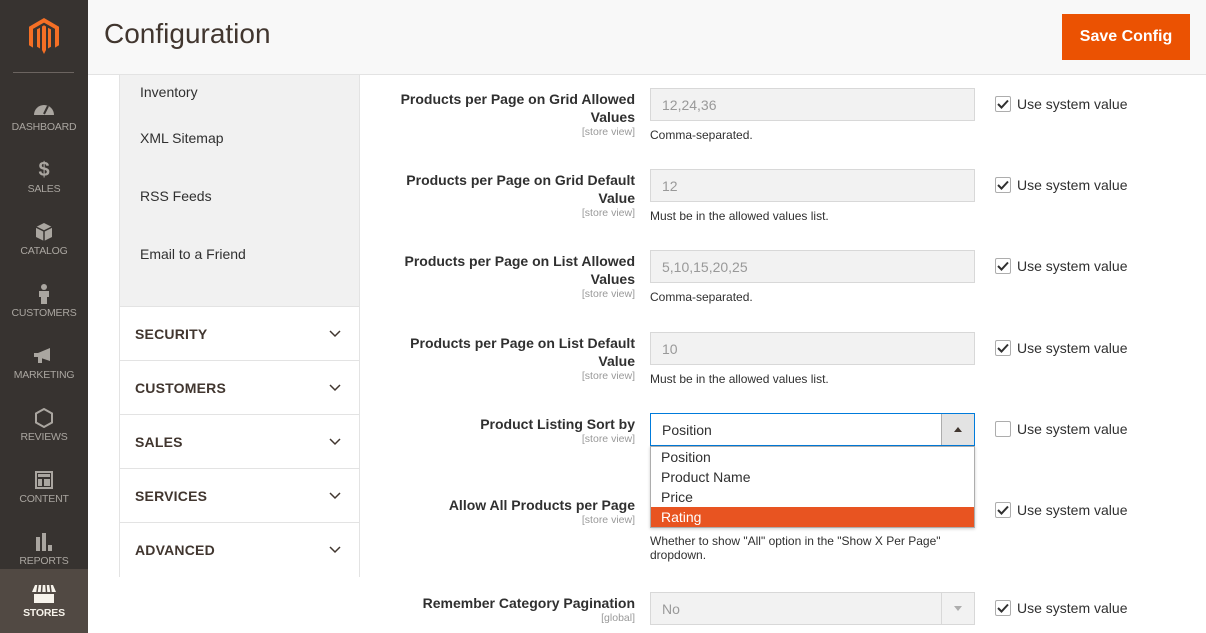 The width and height of the screenshot is (1206, 633). I want to click on logo-divider, so click(43, 72).